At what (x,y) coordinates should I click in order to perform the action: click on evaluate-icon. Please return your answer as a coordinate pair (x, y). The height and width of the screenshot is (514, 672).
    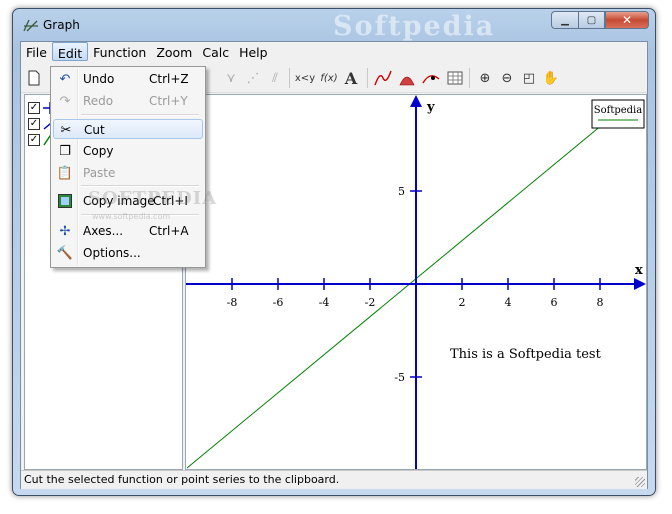
    Looking at the image, I should click on (431, 79).